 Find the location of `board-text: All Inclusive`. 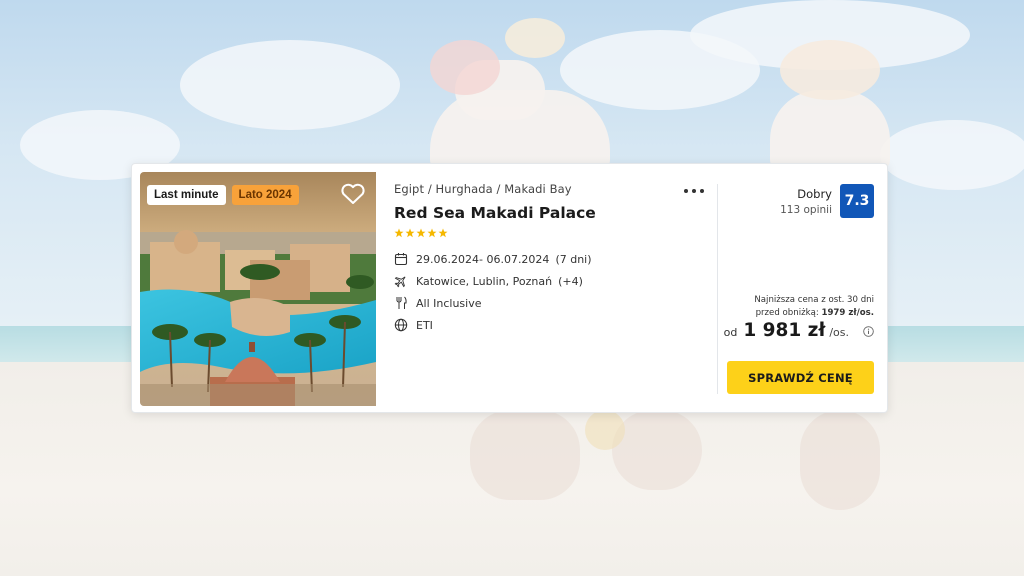

board-text: All Inclusive is located at coordinates (449, 303).